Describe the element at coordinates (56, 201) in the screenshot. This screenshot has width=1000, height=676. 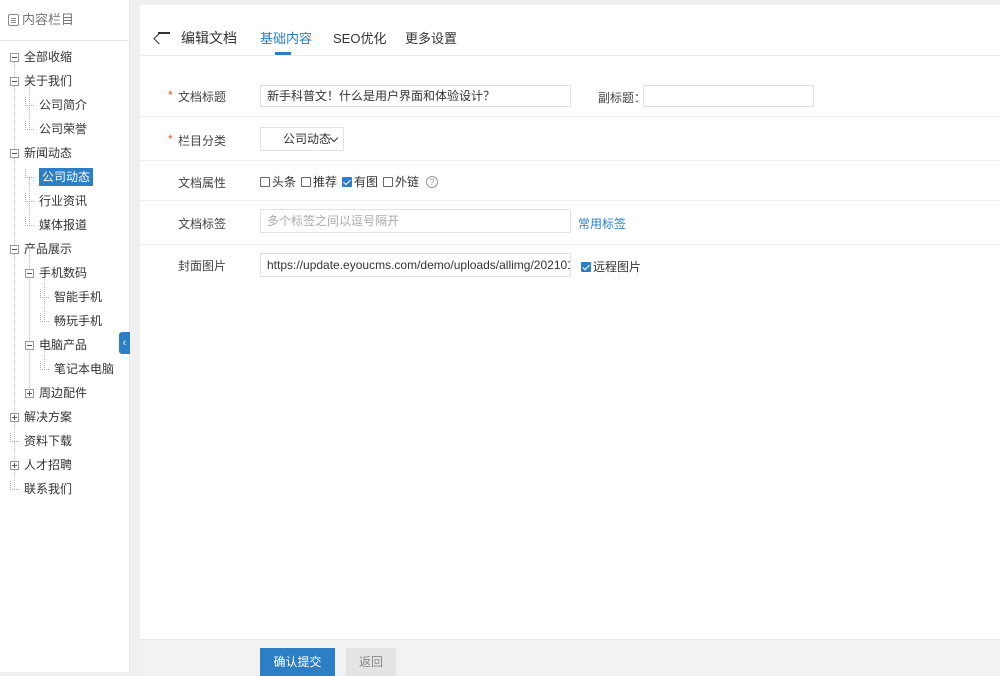
I see `tree-item-industry-news: 行业资讯` at that location.